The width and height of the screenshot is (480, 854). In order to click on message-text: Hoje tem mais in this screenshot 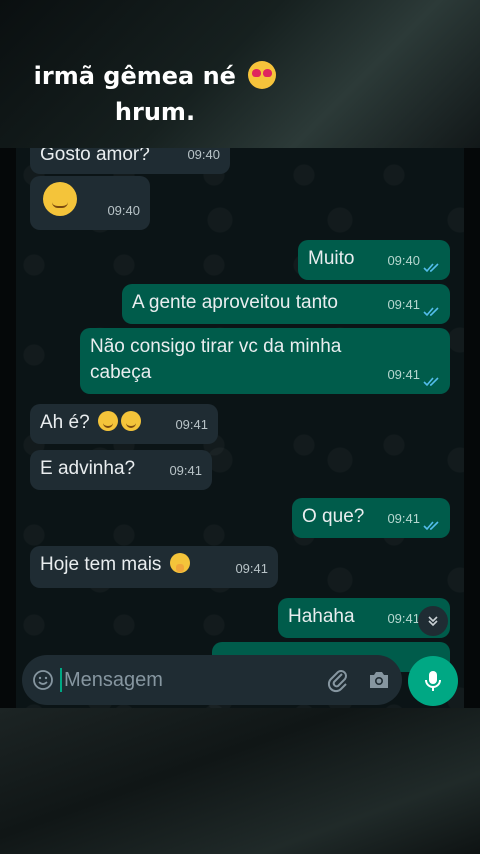, I will do `click(101, 564)`.